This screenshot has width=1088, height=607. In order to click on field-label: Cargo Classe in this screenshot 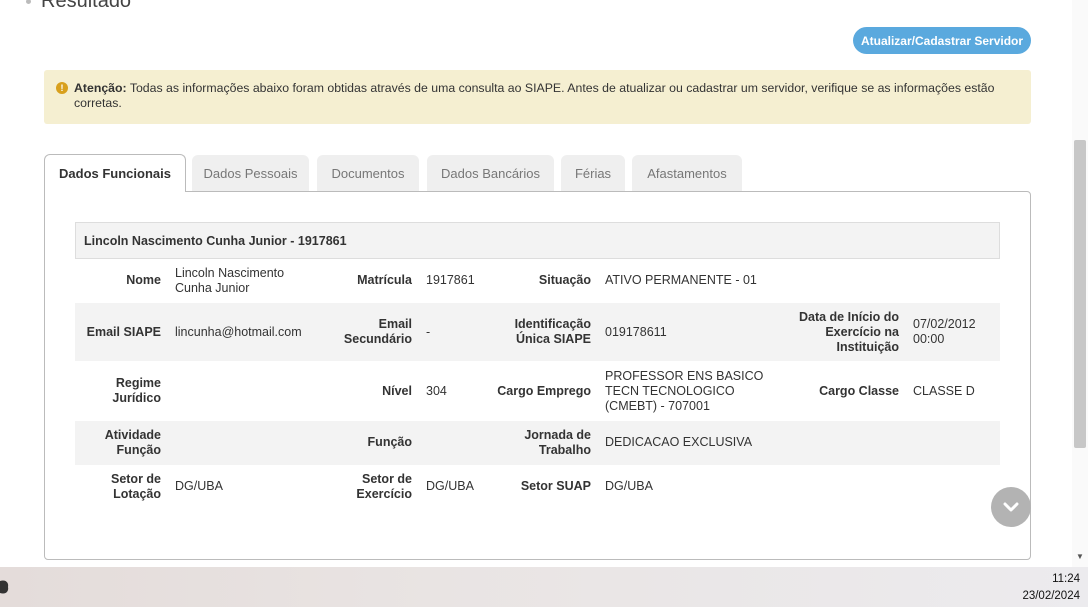, I will do `click(859, 391)`.